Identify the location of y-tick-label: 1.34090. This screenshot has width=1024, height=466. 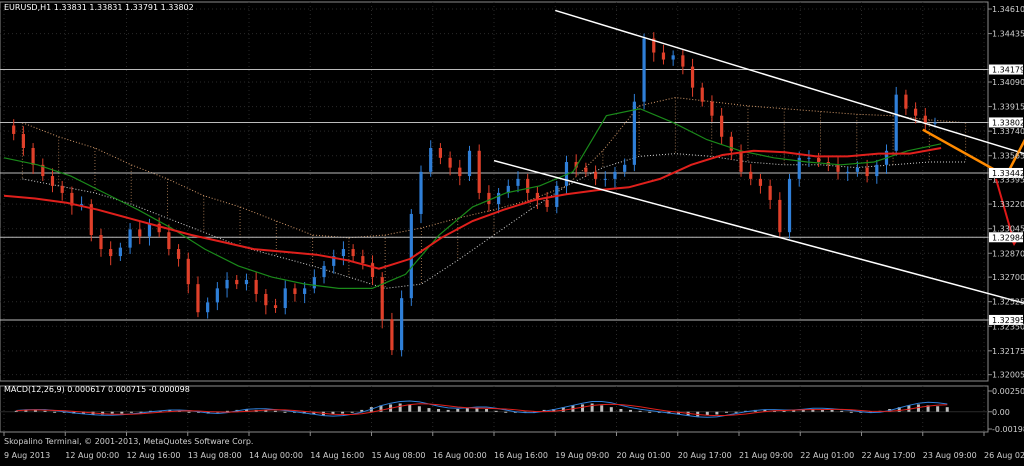
(1008, 82).